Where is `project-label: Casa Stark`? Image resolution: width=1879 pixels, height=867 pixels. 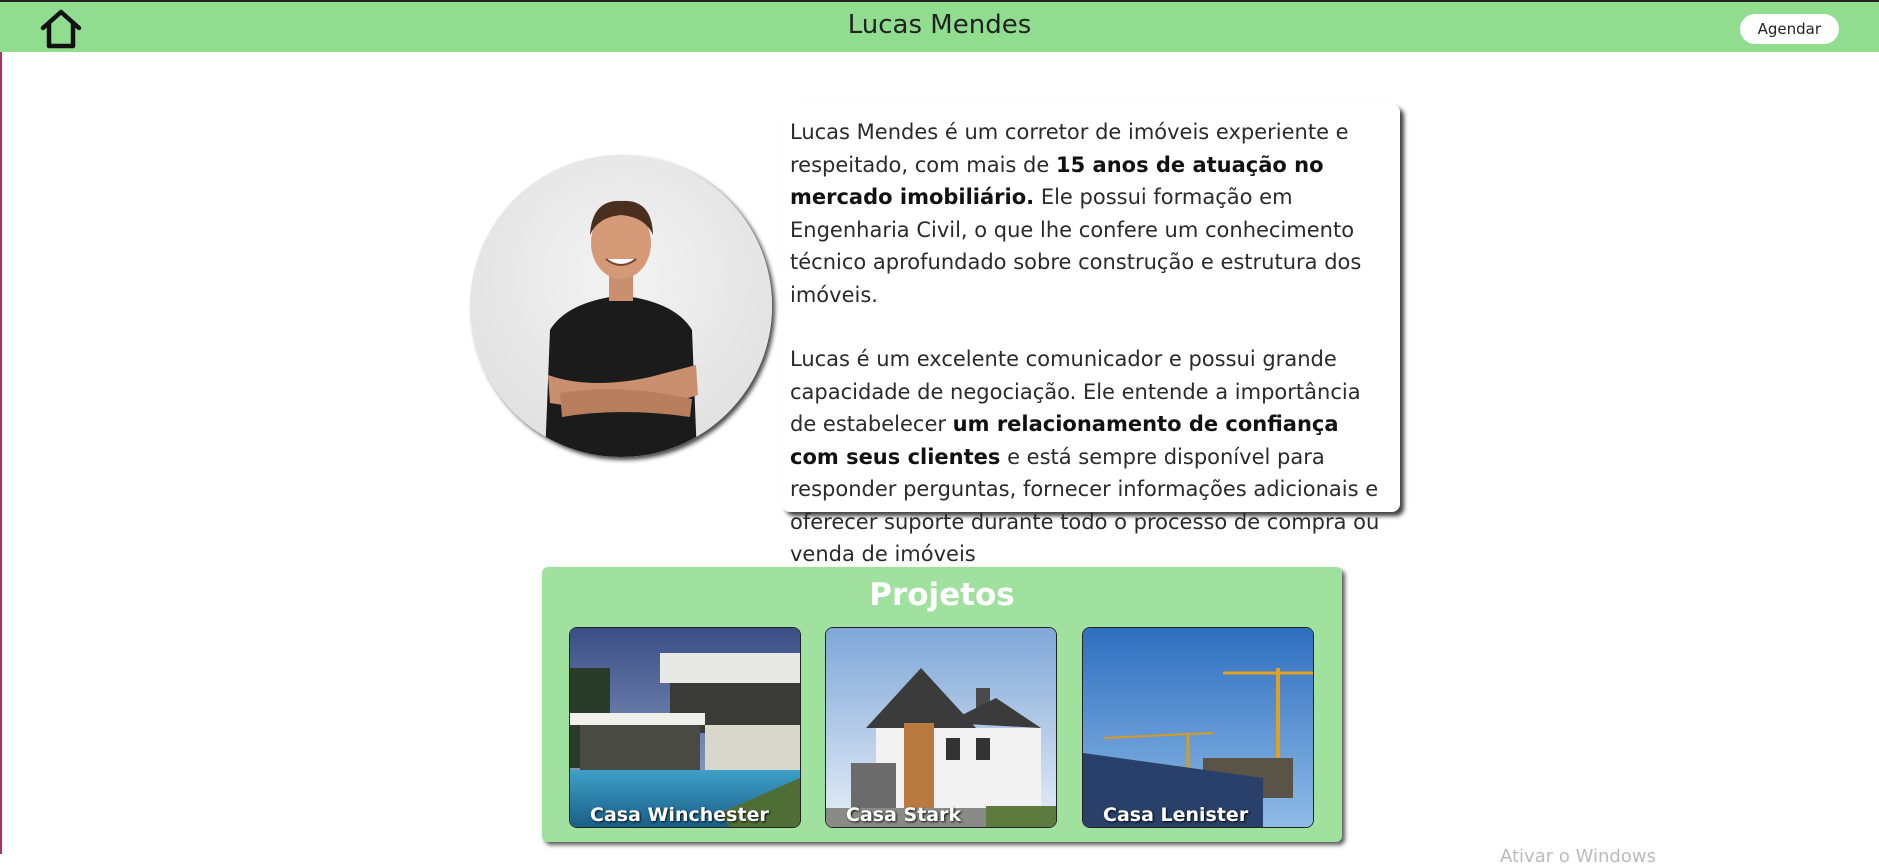 project-label: Casa Stark is located at coordinates (904, 815).